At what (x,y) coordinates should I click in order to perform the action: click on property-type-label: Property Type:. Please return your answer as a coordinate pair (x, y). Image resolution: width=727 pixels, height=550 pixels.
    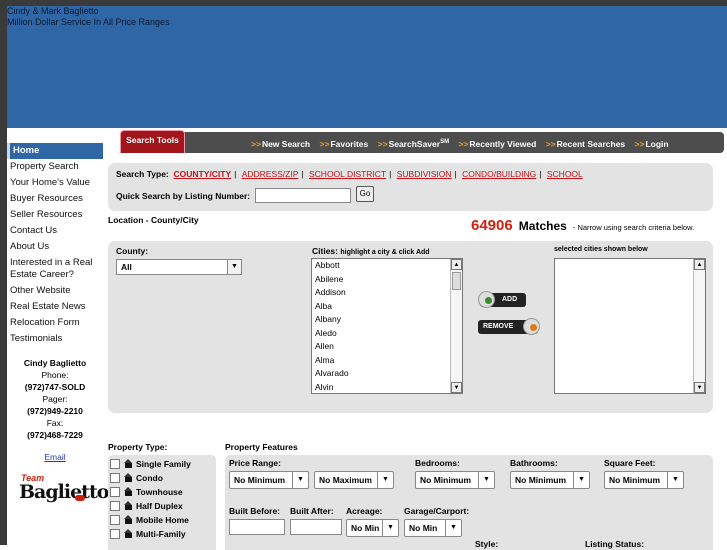
    Looking at the image, I should click on (138, 447).